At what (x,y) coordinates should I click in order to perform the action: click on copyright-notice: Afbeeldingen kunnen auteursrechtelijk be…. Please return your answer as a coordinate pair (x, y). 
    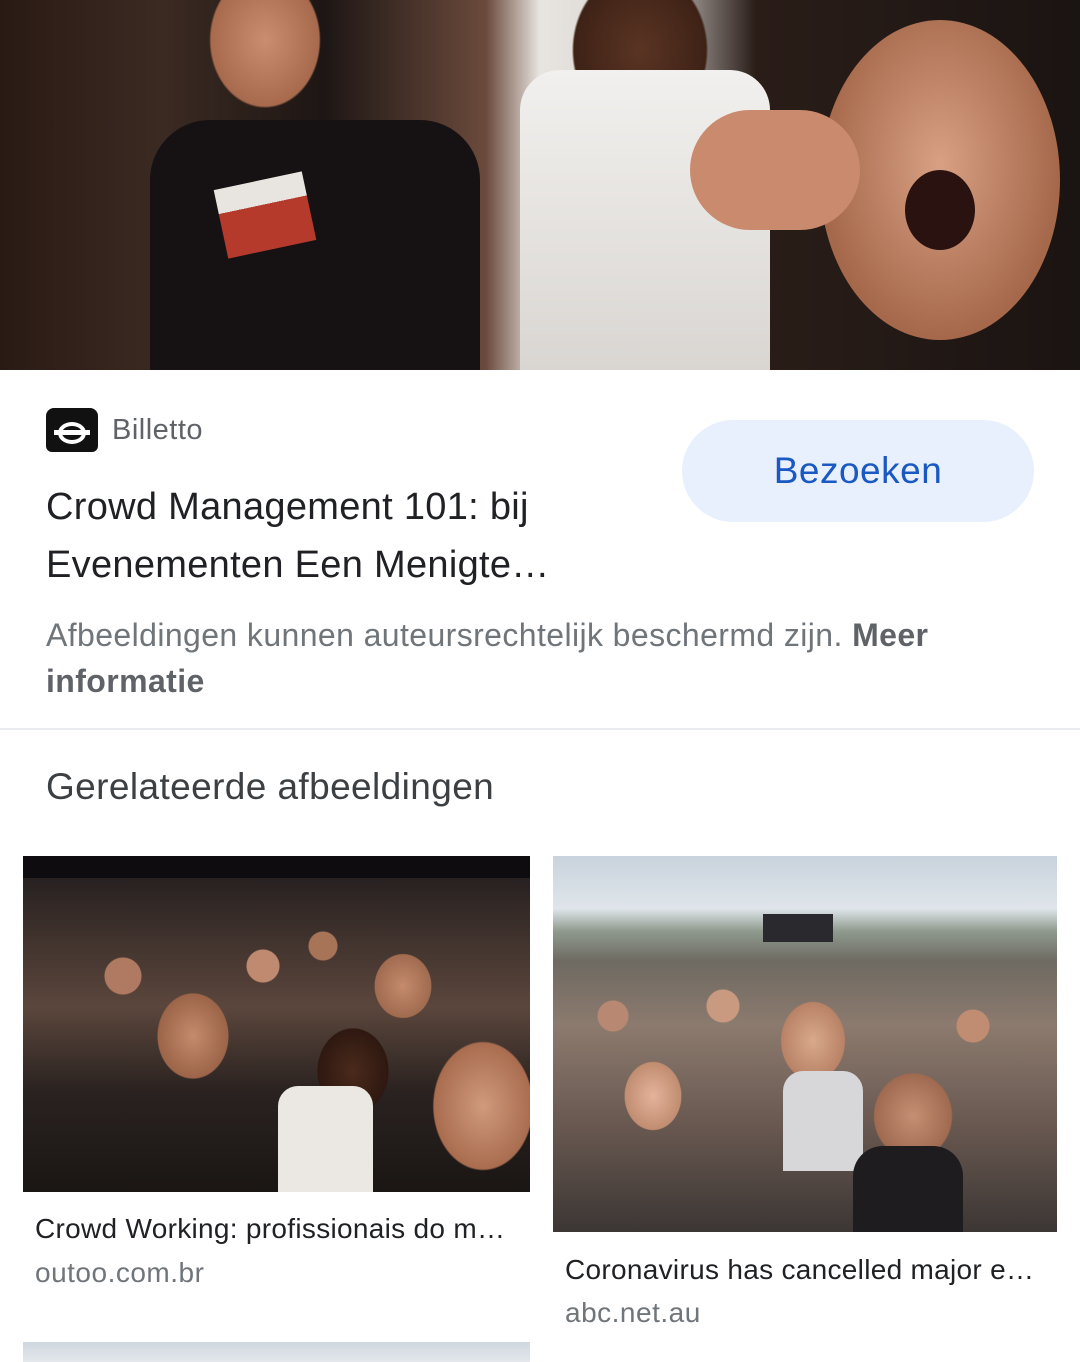
    Looking at the image, I should click on (546, 658).